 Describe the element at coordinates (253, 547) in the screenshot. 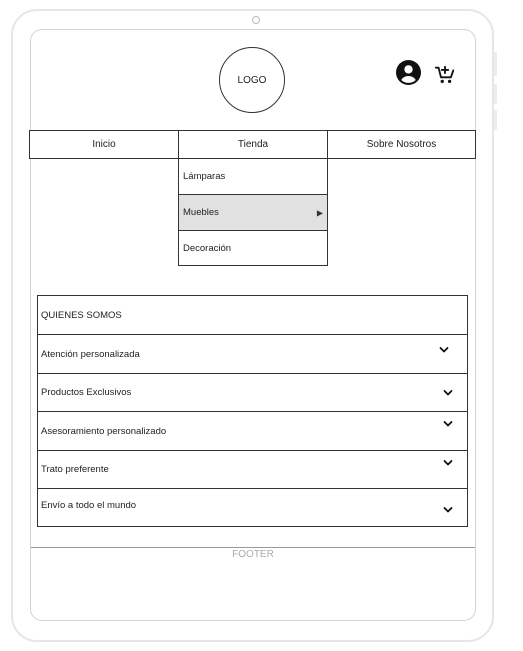

I see `footer-divider` at that location.